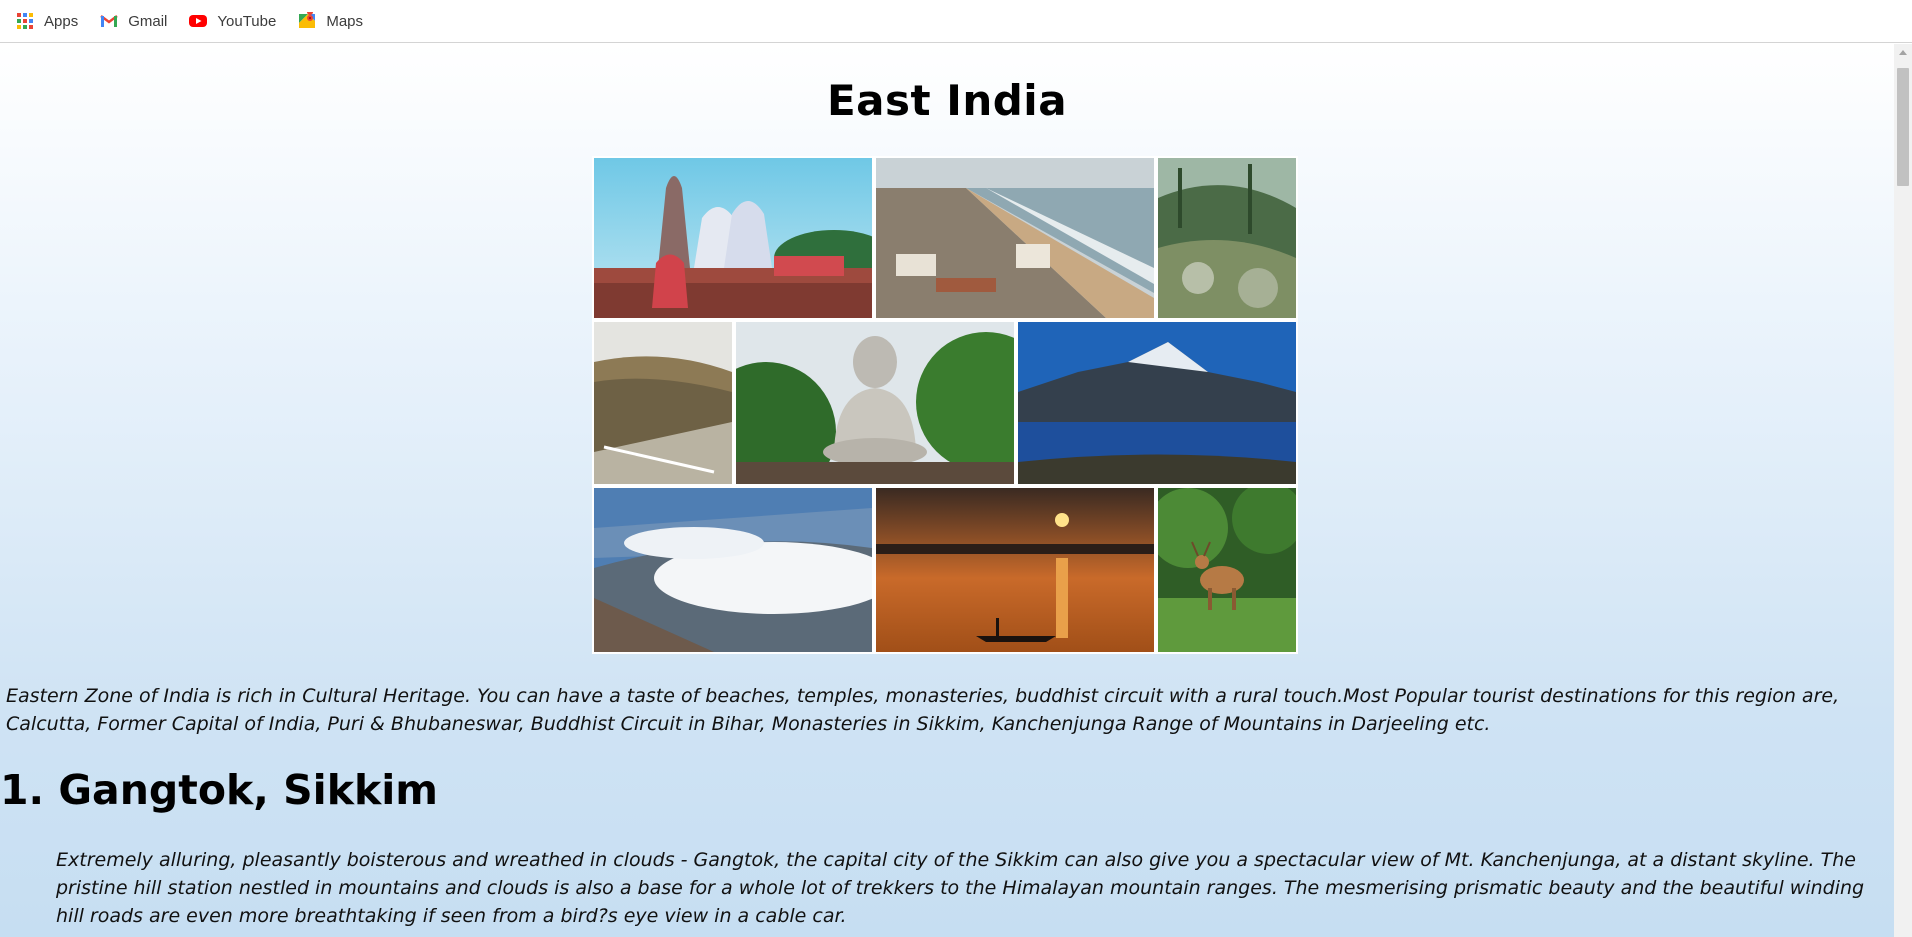  What do you see at coordinates (345, 21) in the screenshot?
I see `bookmark-maps-label: Maps` at bounding box center [345, 21].